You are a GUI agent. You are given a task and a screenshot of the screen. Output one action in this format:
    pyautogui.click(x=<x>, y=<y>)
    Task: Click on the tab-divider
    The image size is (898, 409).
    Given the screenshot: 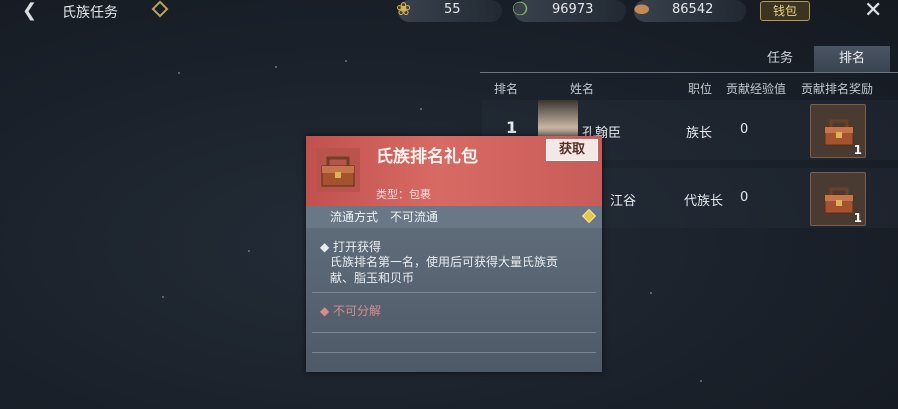 What is the action you would take?
    pyautogui.click(x=689, y=72)
    